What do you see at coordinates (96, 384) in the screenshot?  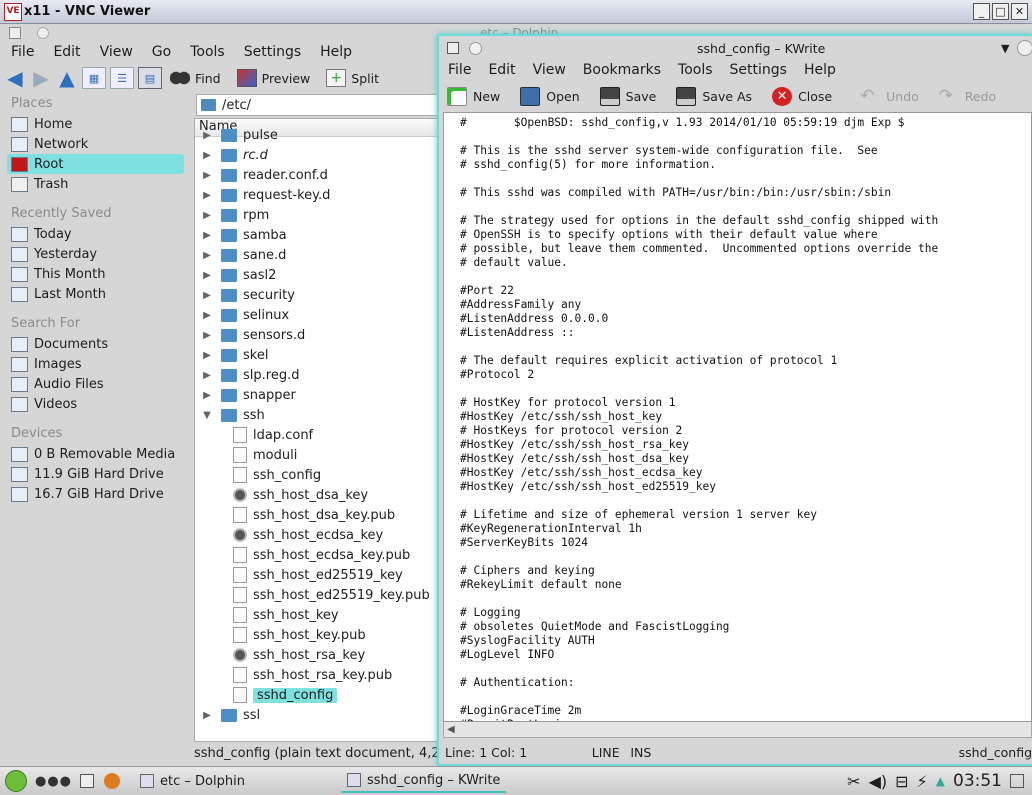 I see `places-item-audio-files: Audio Files` at bounding box center [96, 384].